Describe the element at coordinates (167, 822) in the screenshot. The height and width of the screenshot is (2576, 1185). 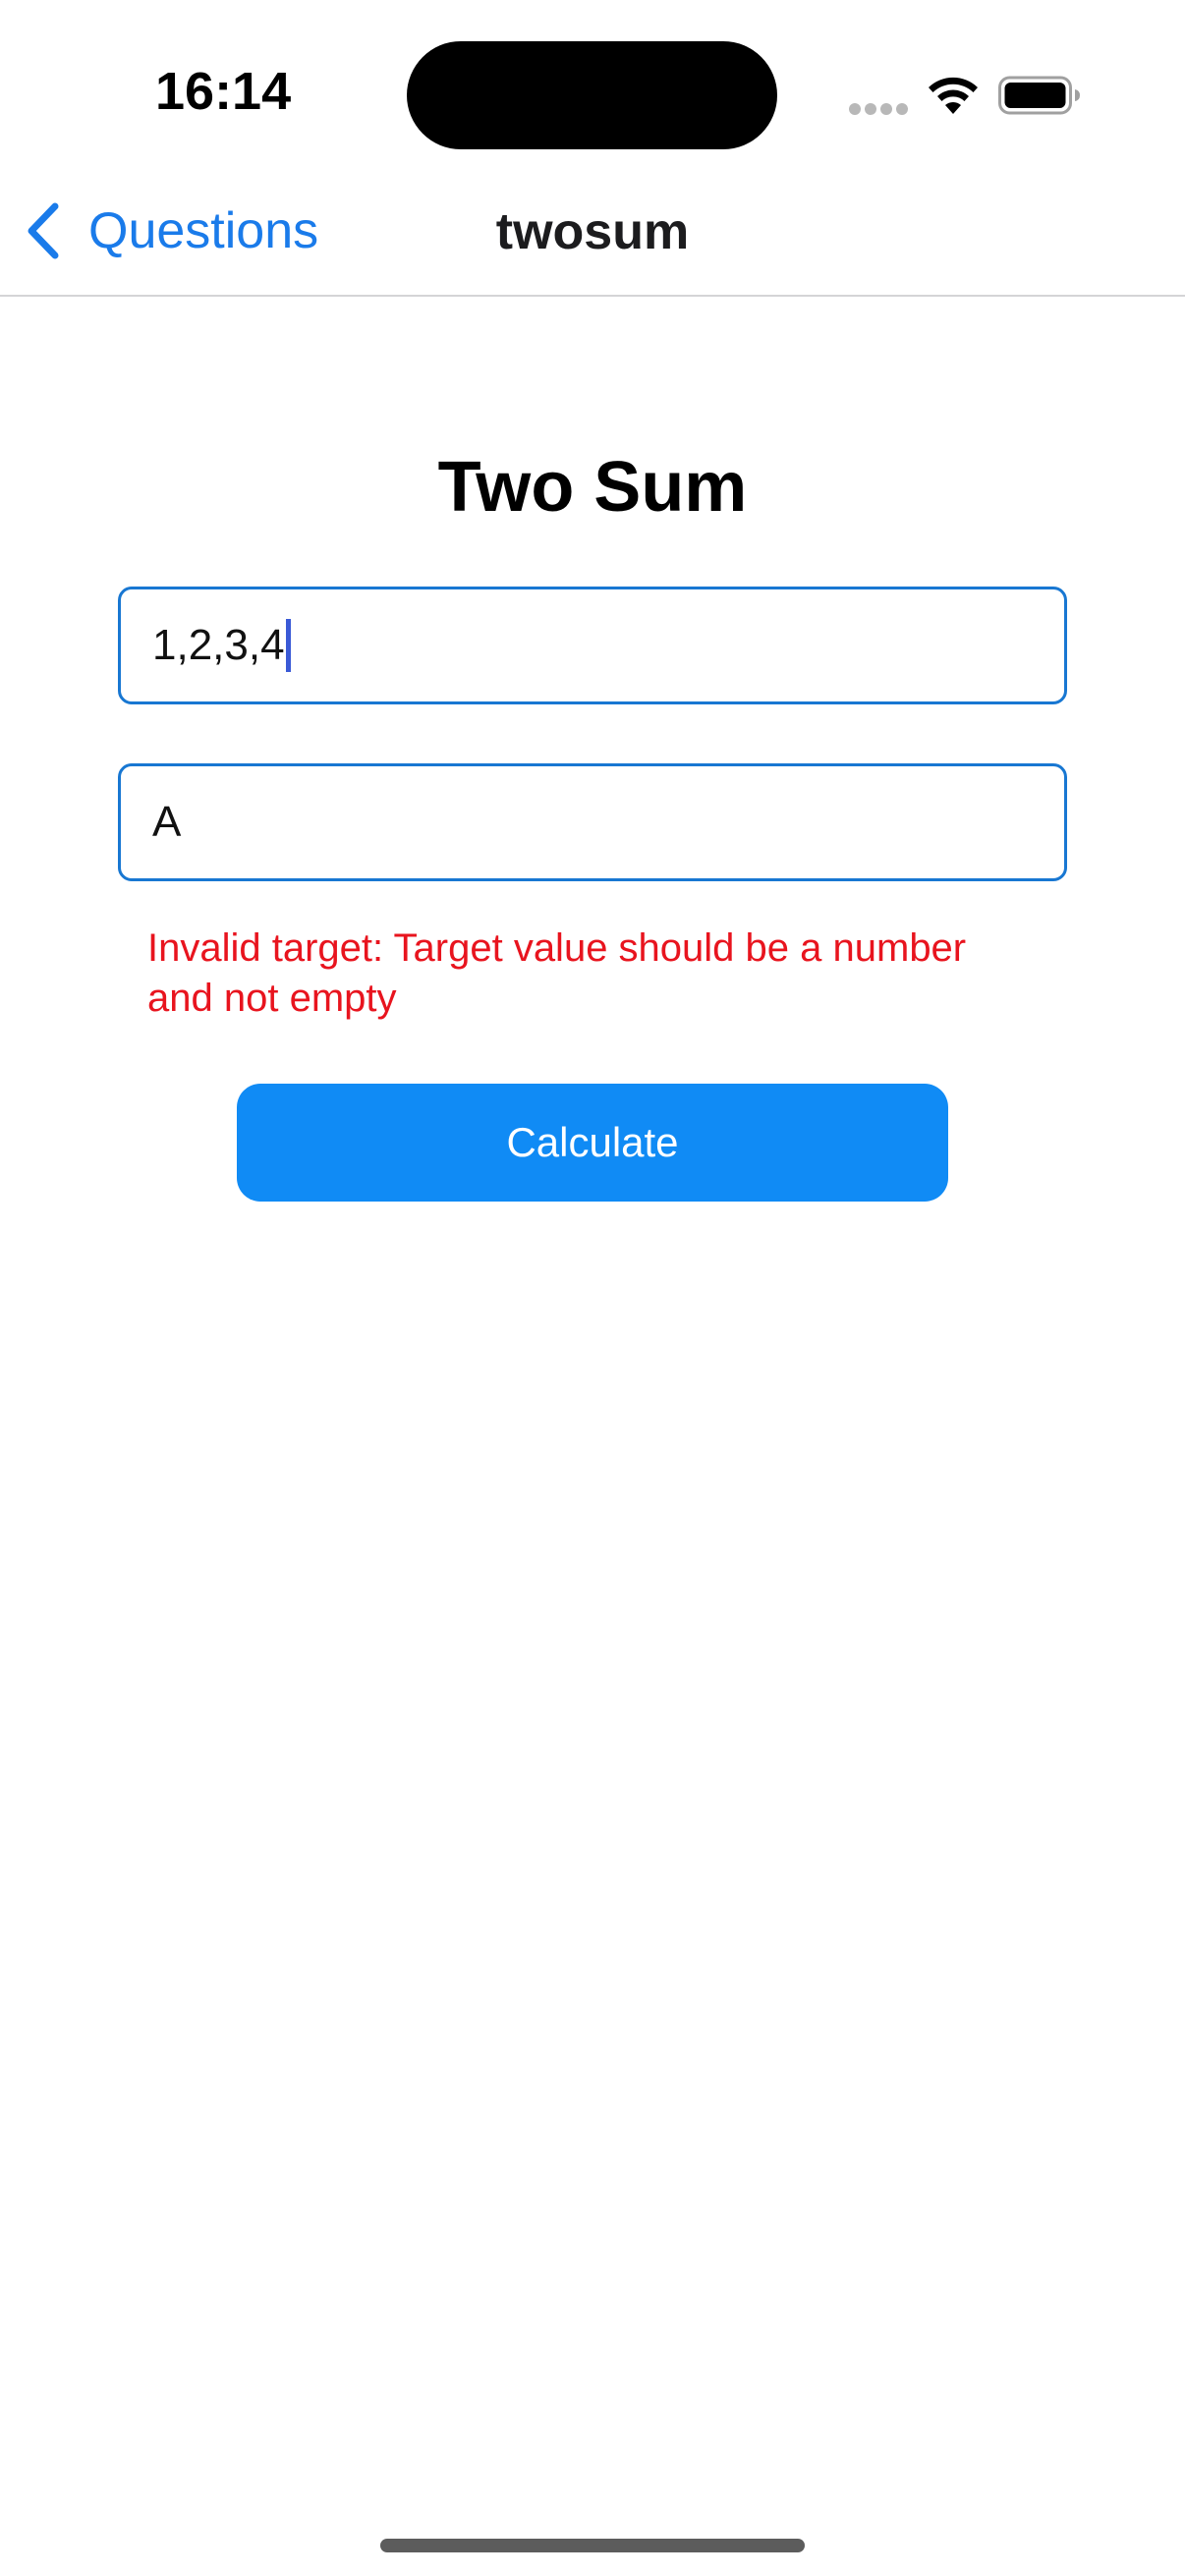
I see `target-input-value: A` at that location.